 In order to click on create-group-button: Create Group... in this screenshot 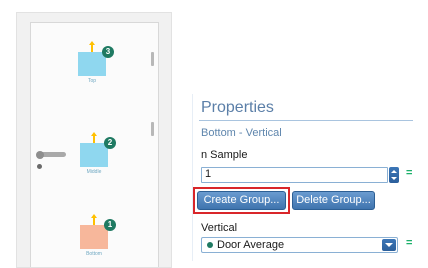, I will do `click(241, 200)`.